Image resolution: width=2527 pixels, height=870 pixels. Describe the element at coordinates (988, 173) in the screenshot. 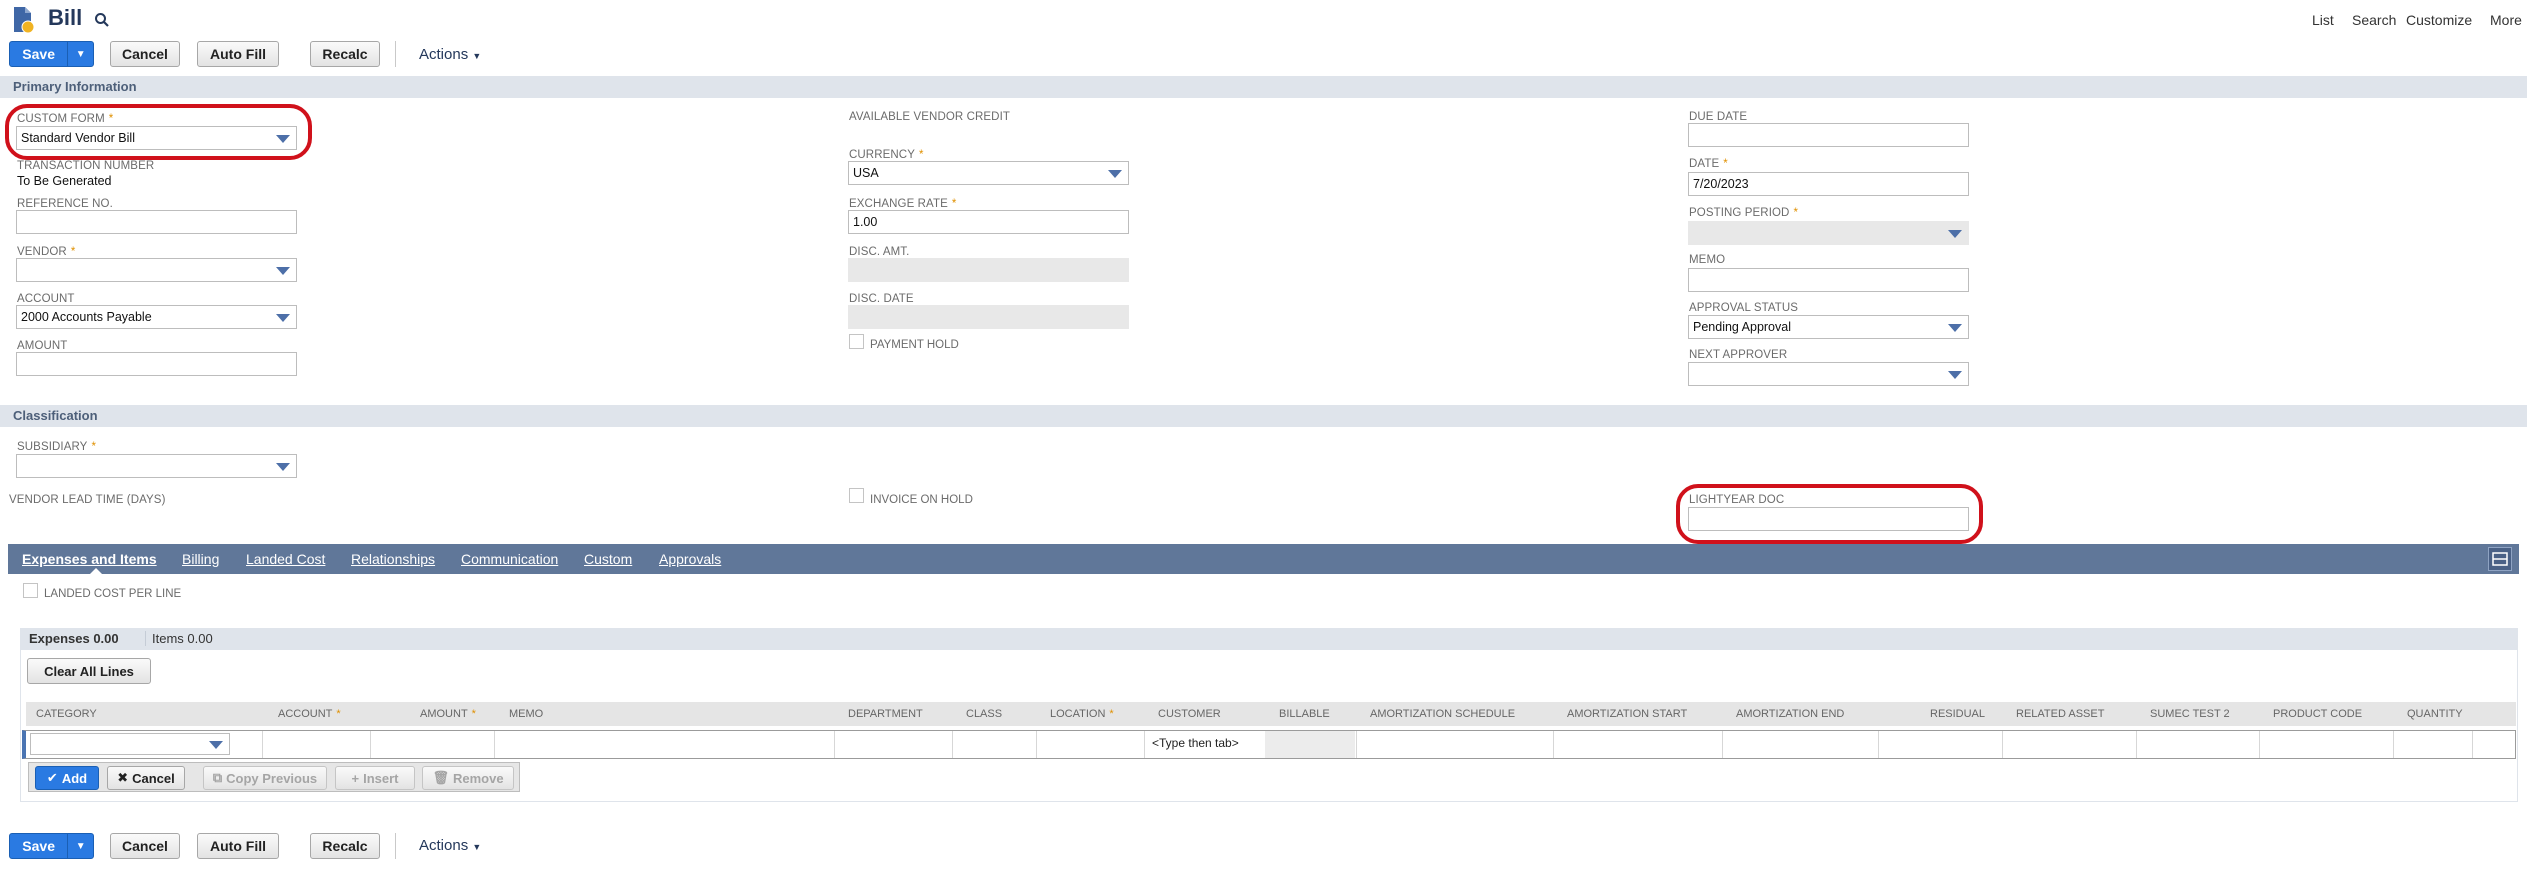

I see `currency-select: USA` at that location.